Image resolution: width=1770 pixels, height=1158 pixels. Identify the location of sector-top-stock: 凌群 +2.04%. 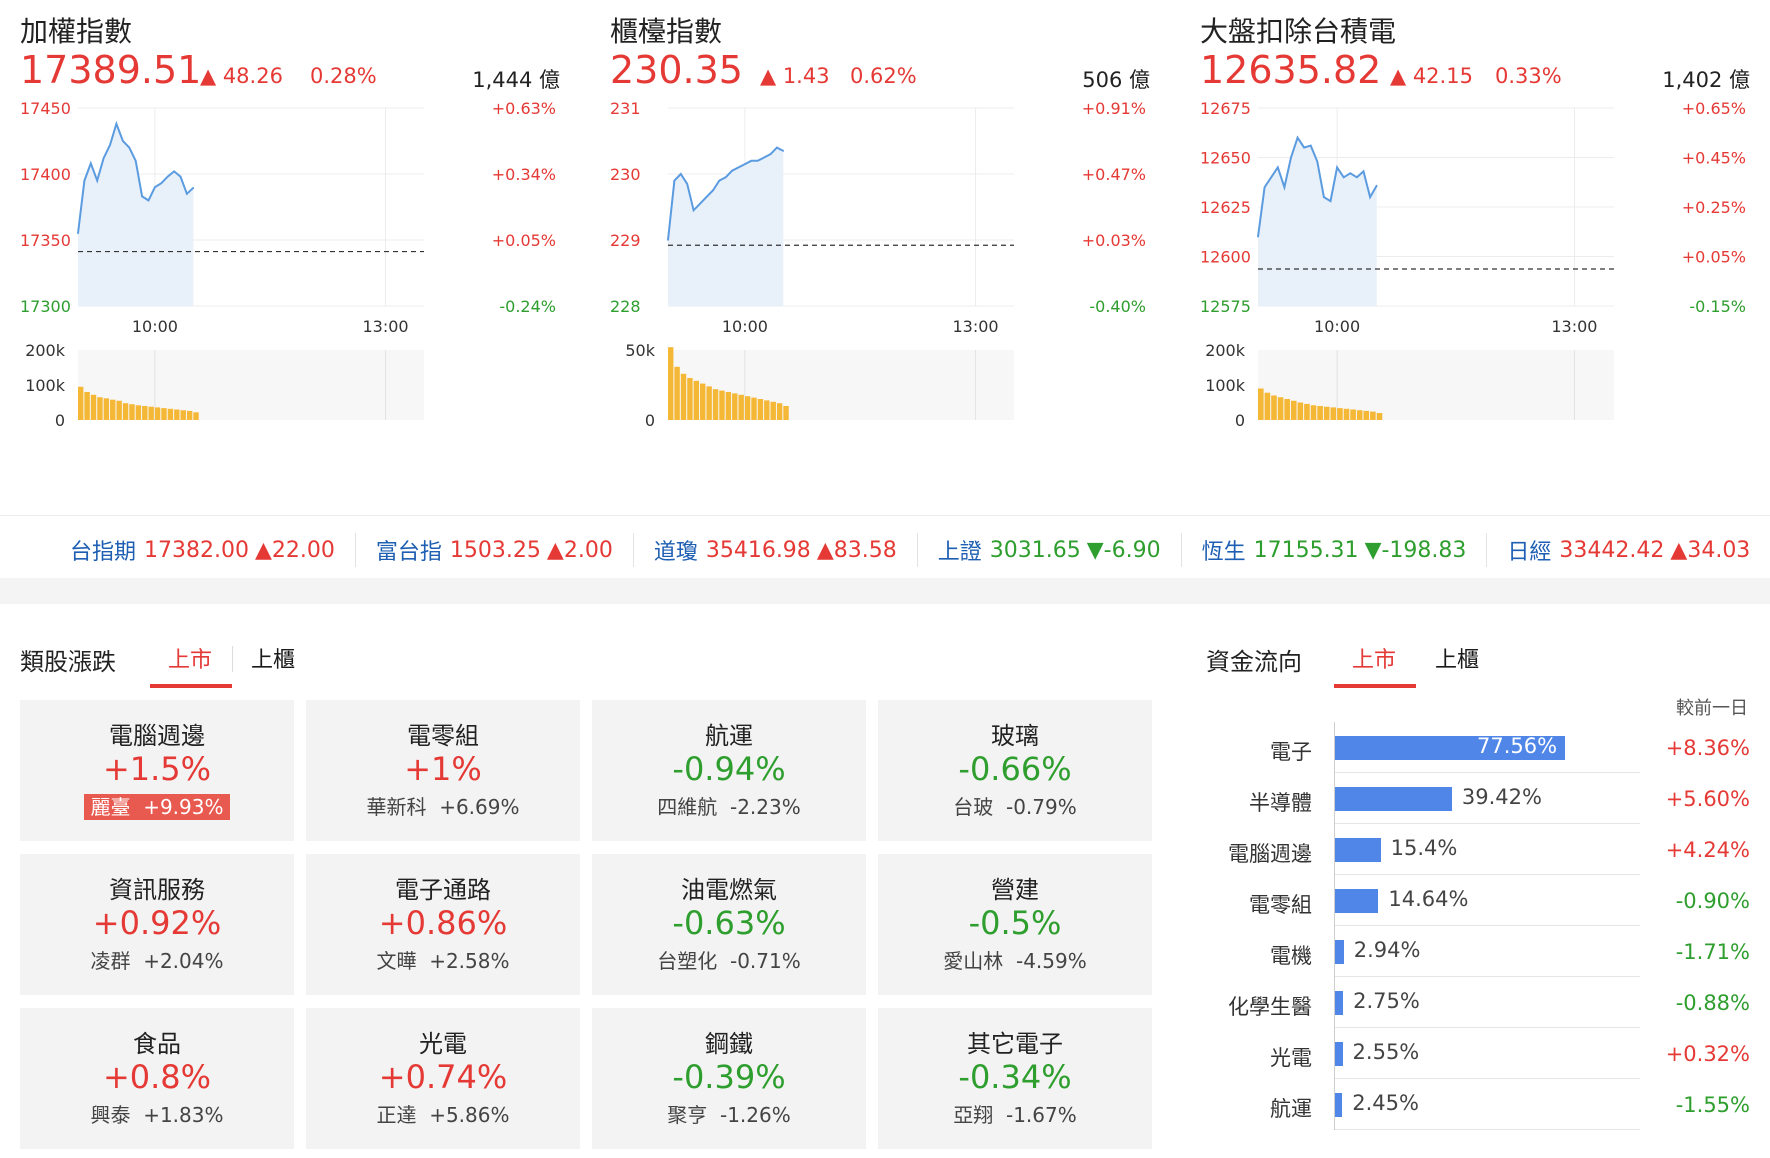
(157, 959).